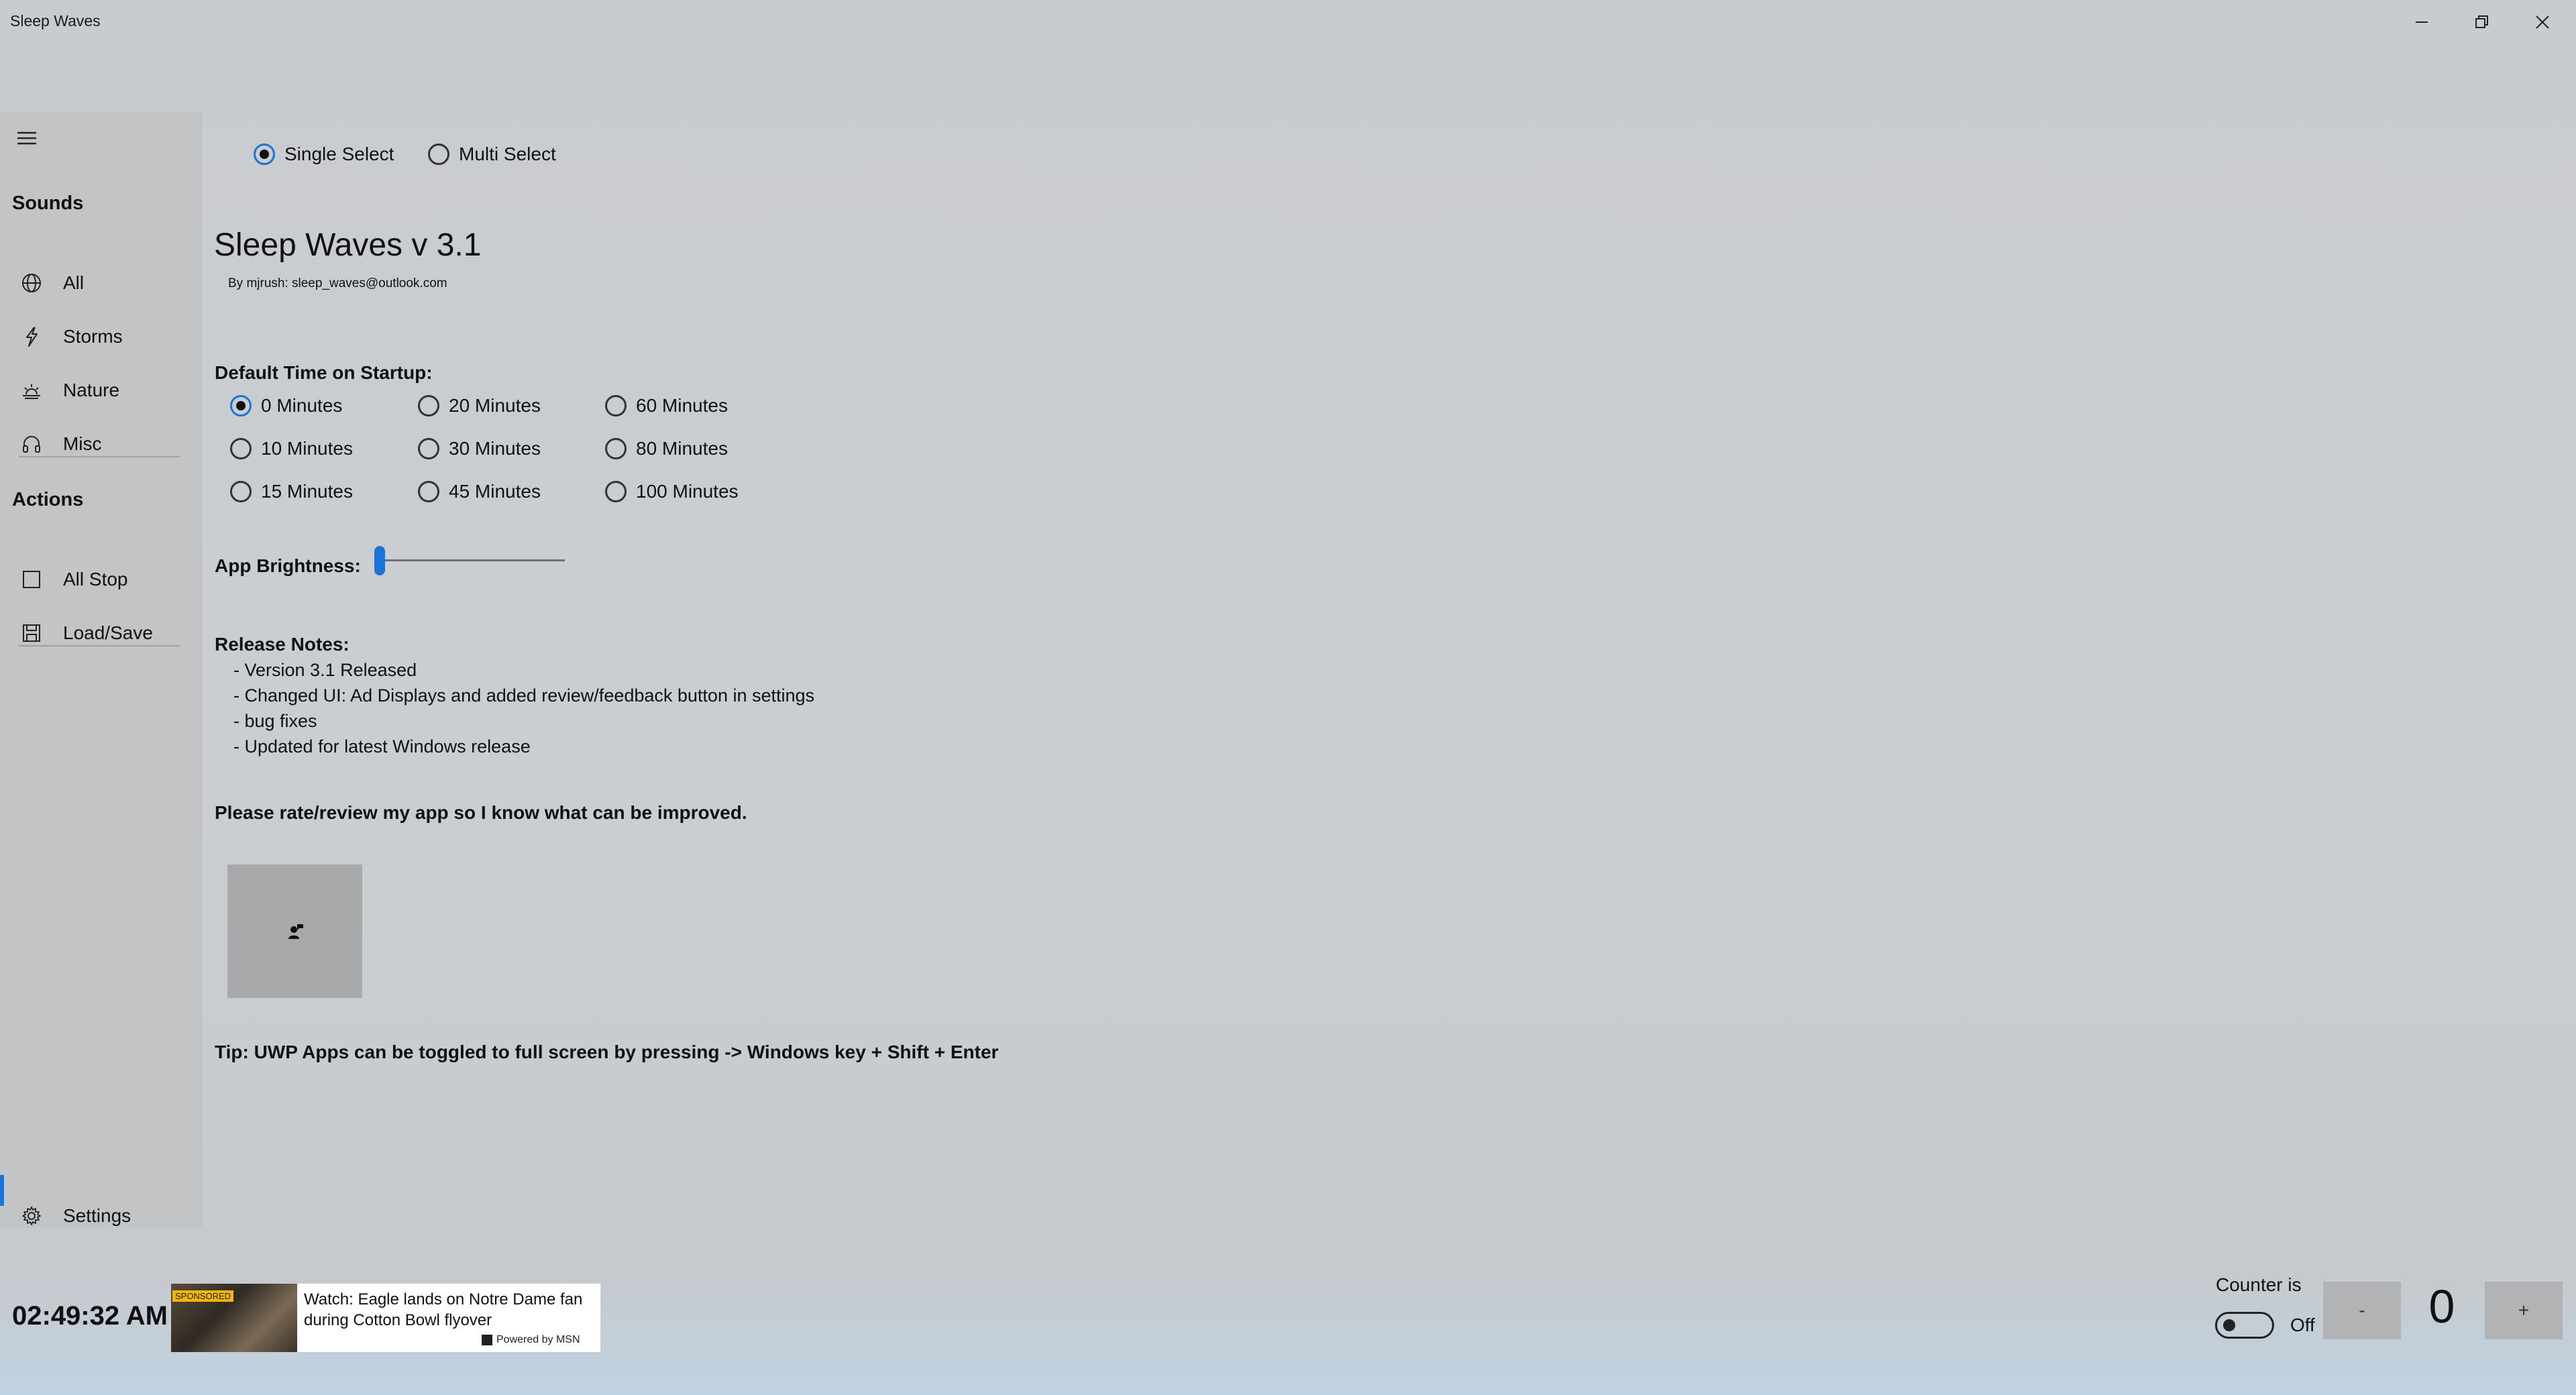 This screenshot has width=2576, height=1395. Describe the element at coordinates (90, 1316) in the screenshot. I see `clock: 02:49:32 AM` at that location.